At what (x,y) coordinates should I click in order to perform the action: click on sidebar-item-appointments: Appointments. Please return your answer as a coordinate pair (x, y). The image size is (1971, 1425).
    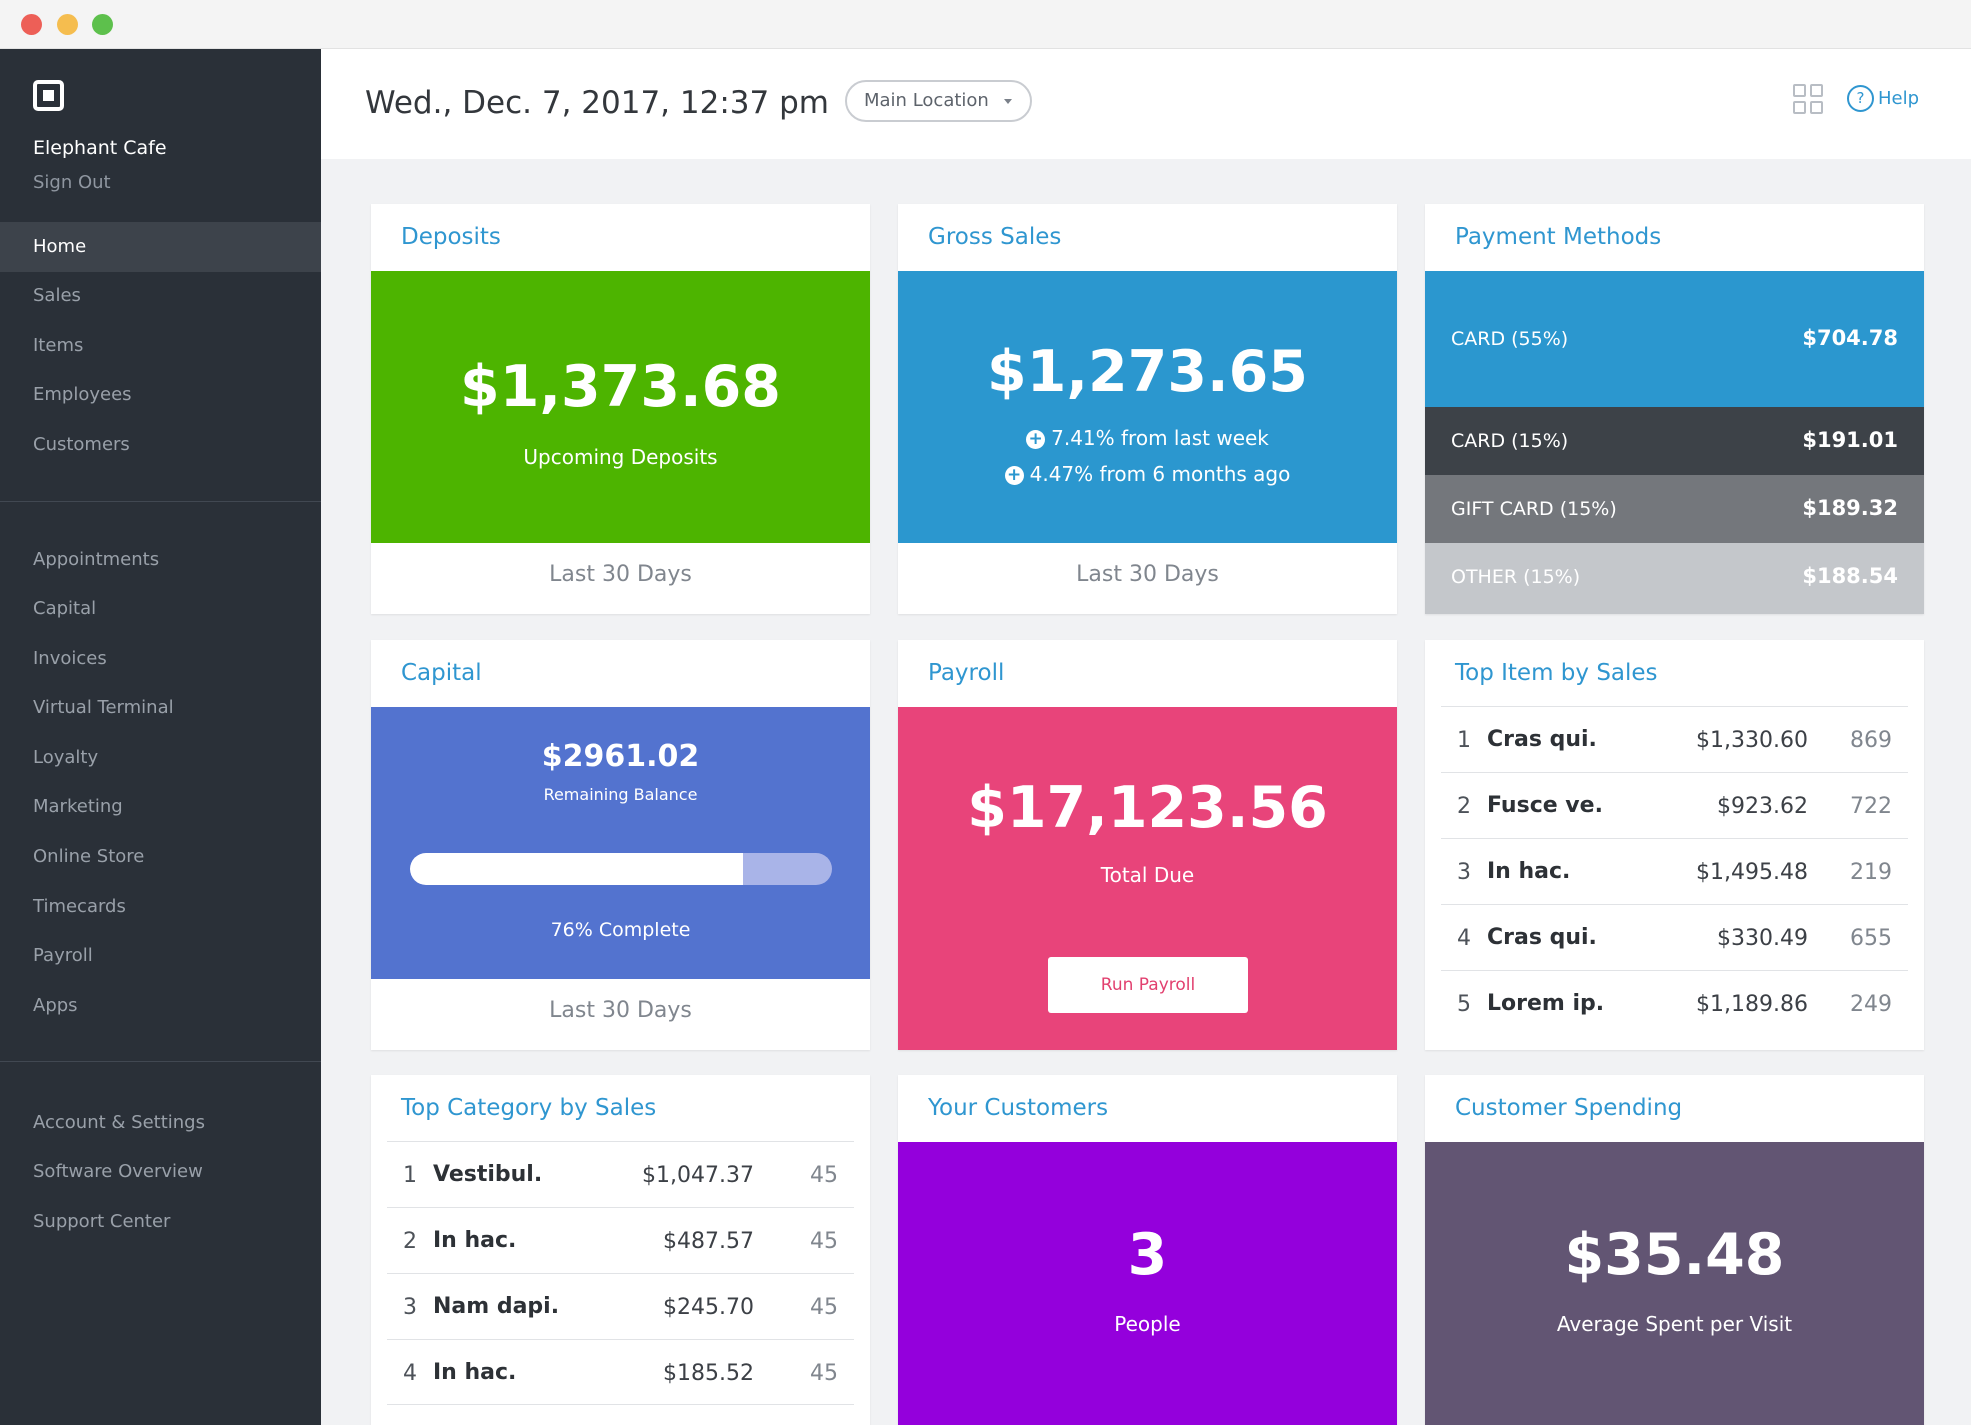
    Looking at the image, I should click on (160, 560).